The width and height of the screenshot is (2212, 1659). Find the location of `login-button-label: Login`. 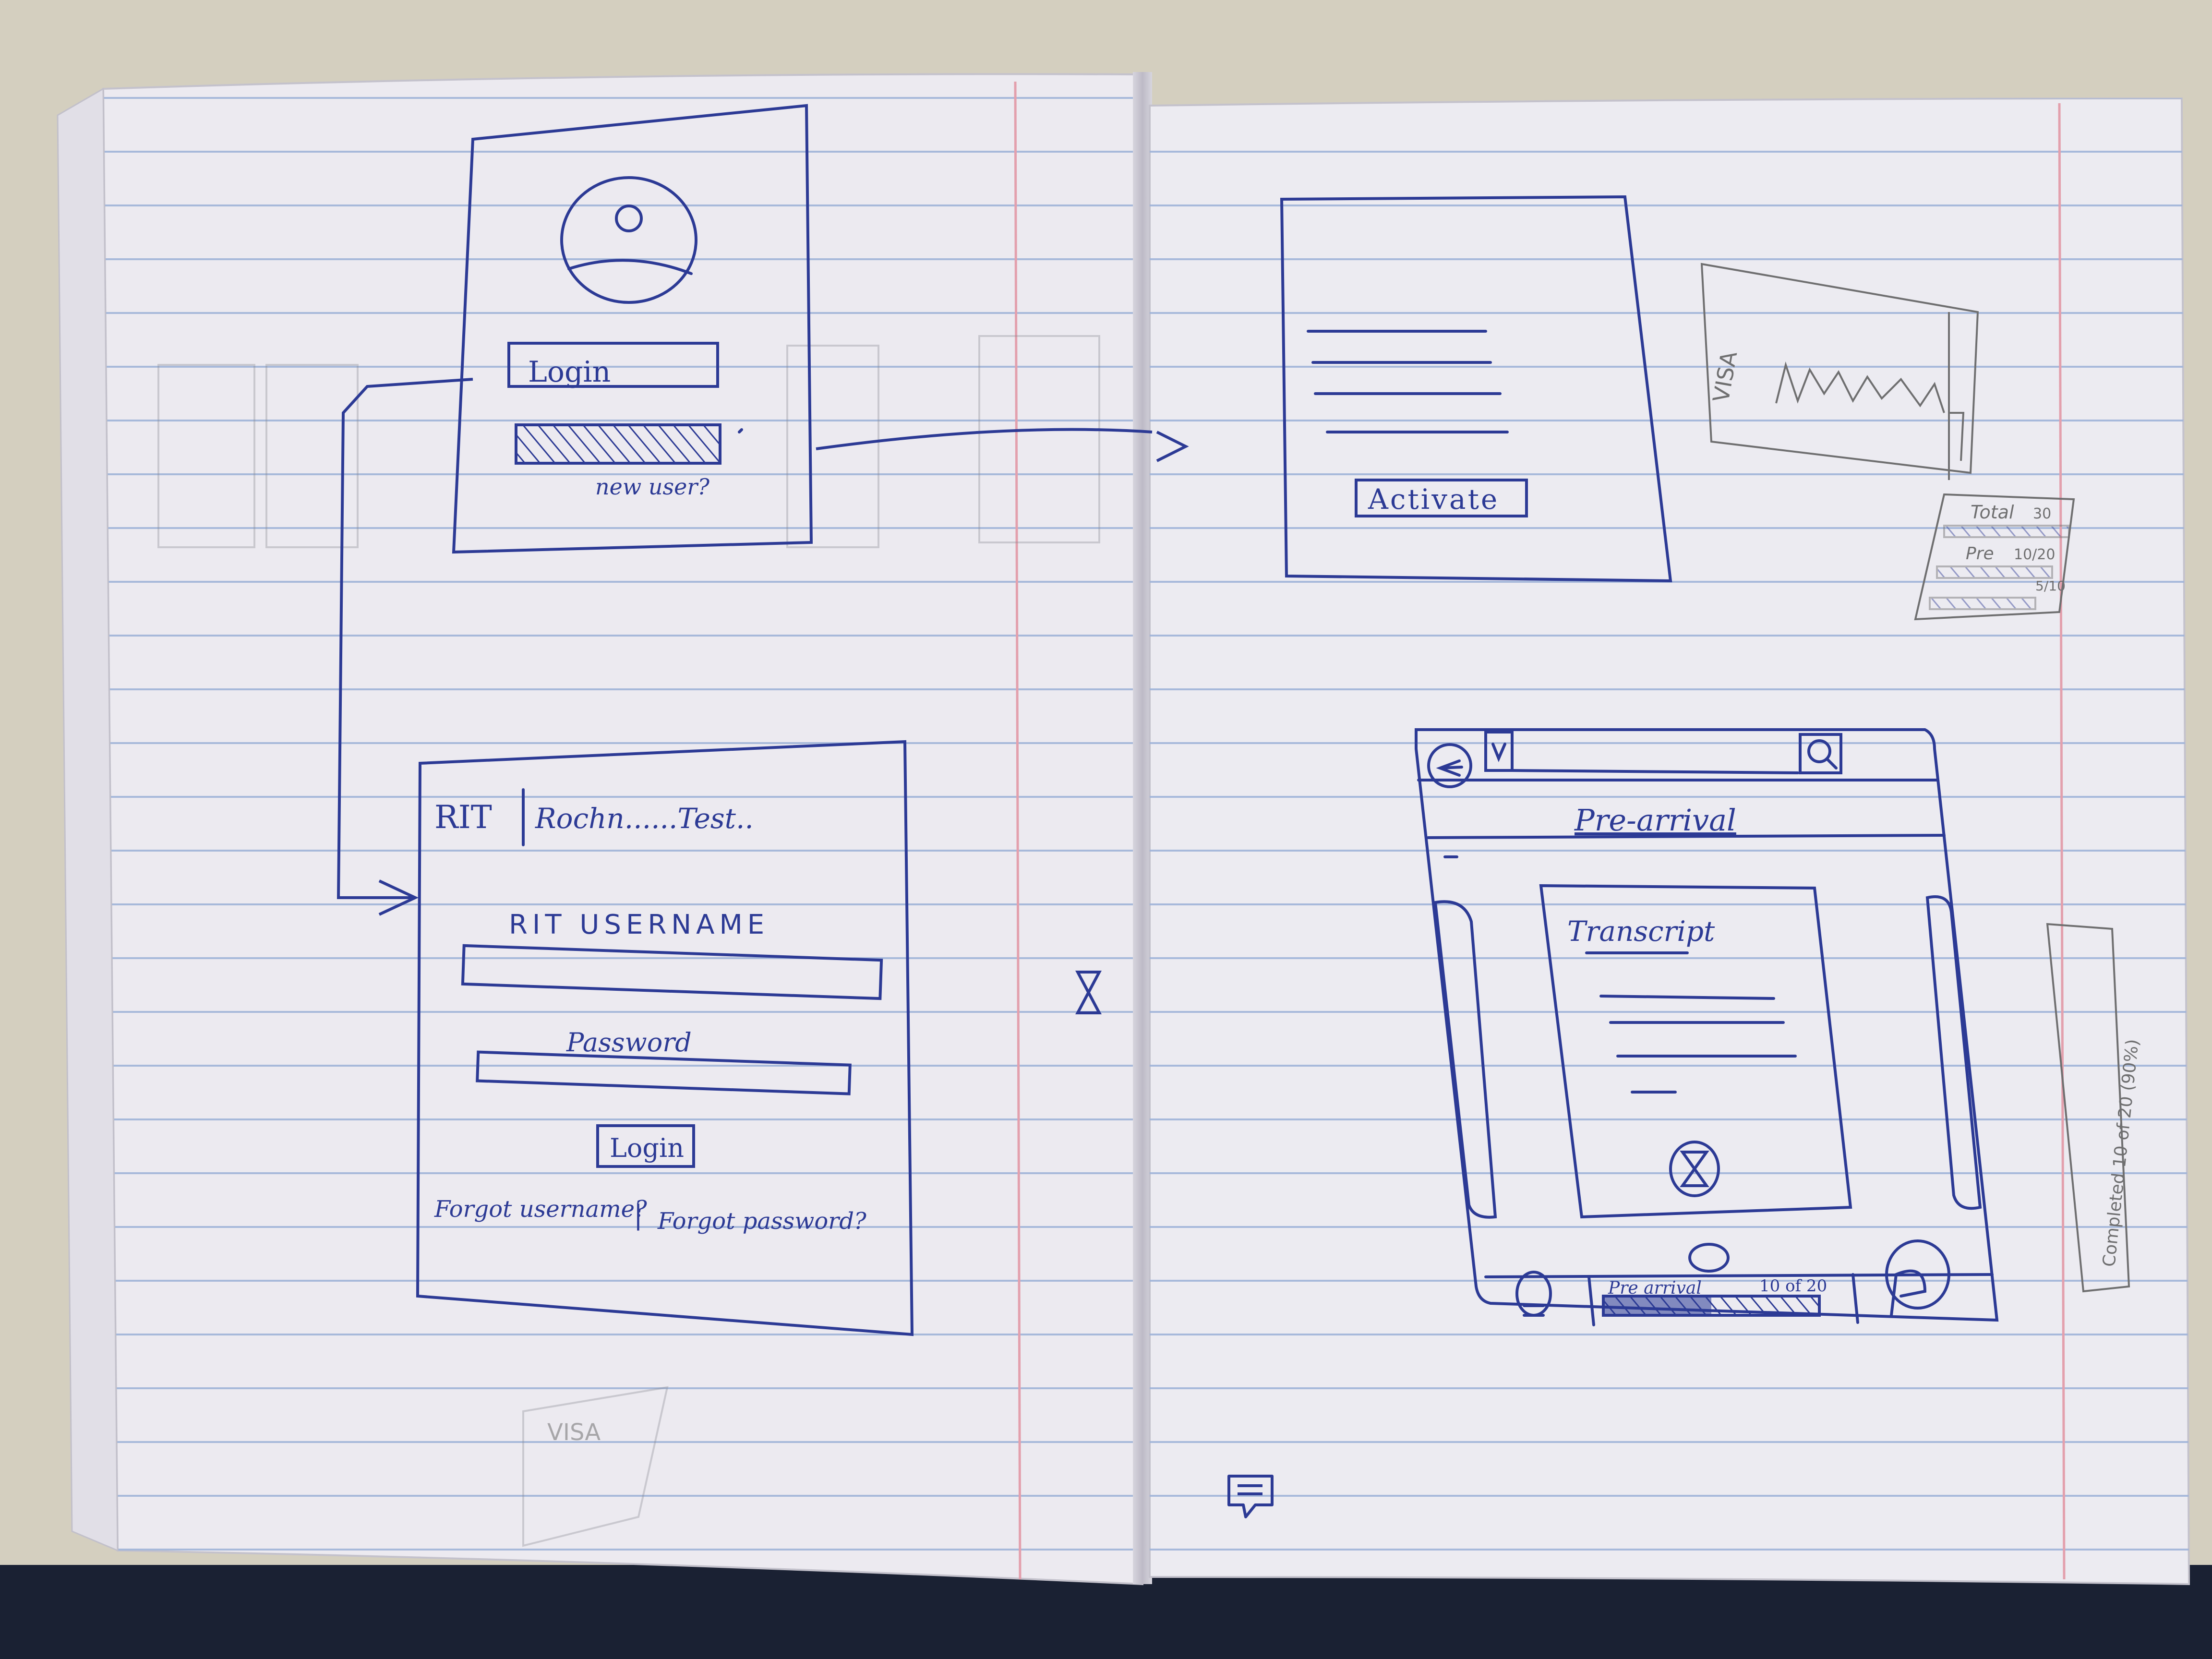

login-button-label: Login is located at coordinates (647, 1148).